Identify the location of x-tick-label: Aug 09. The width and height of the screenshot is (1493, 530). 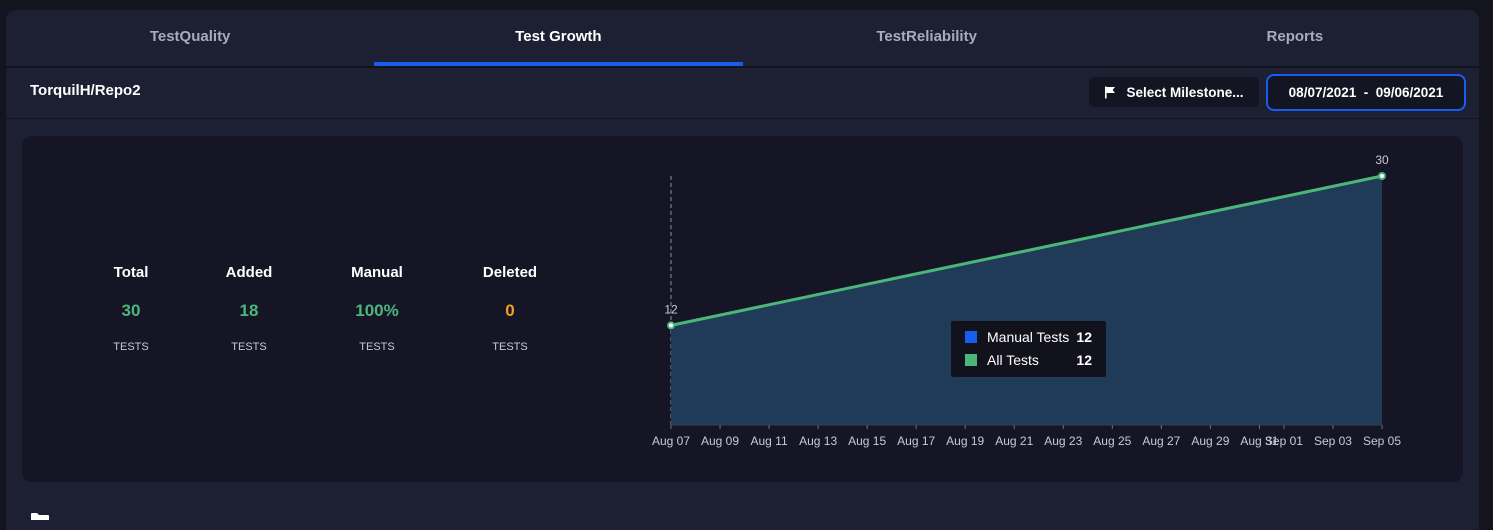
(720, 441).